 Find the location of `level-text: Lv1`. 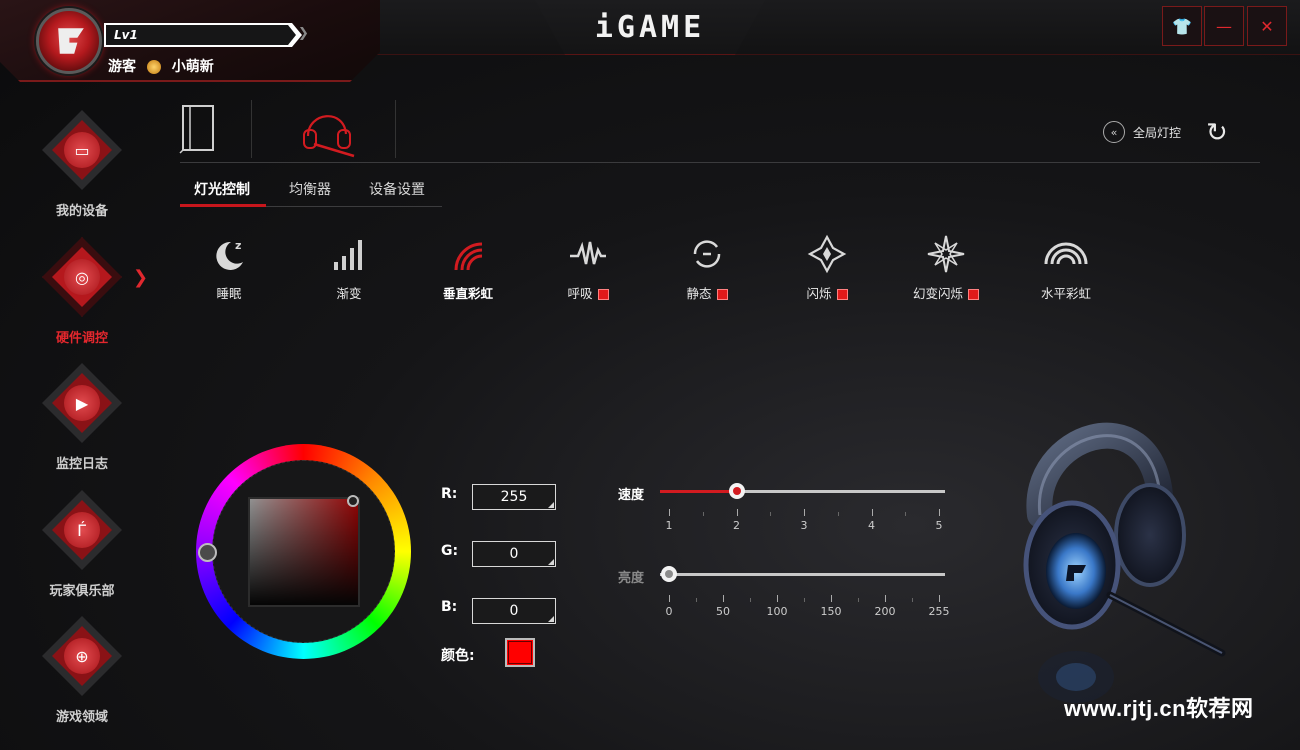

level-text: Lv1 is located at coordinates (126, 35).